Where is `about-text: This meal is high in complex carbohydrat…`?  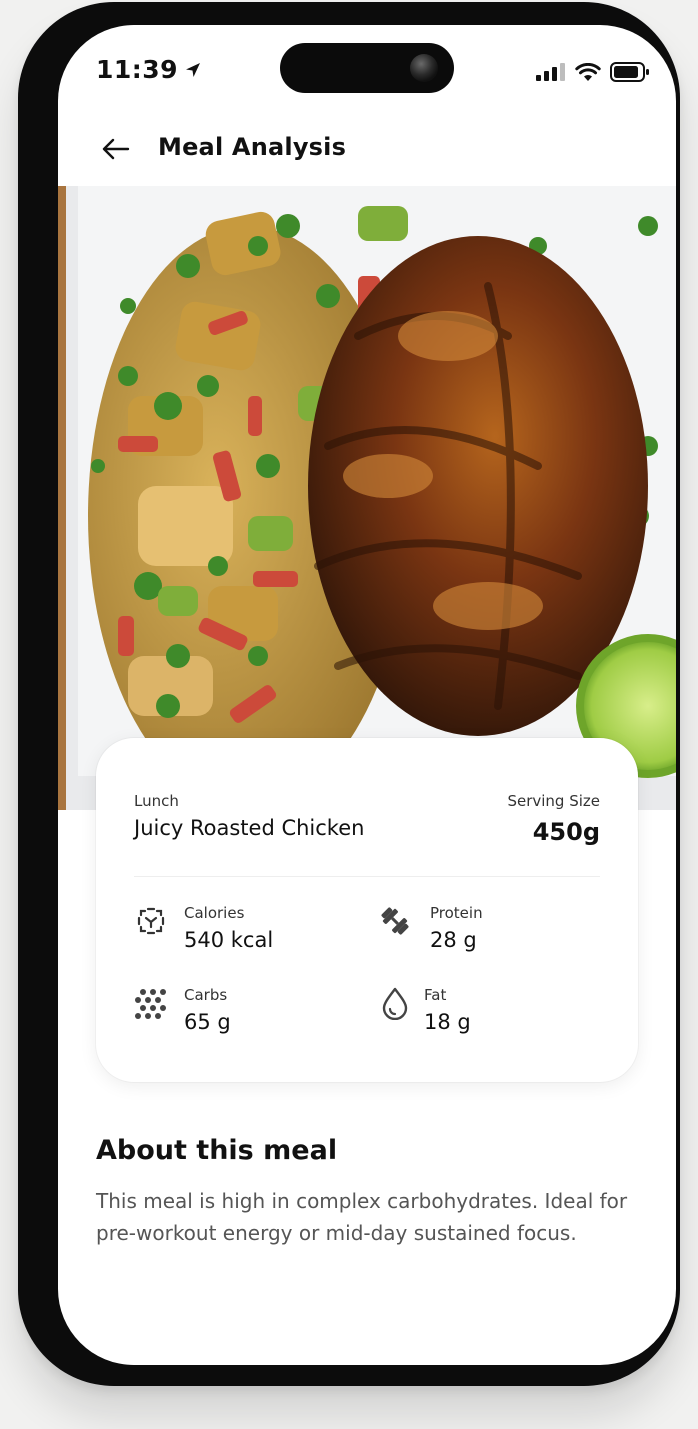 about-text: This meal is high in complex carbohydrat… is located at coordinates (362, 1217).